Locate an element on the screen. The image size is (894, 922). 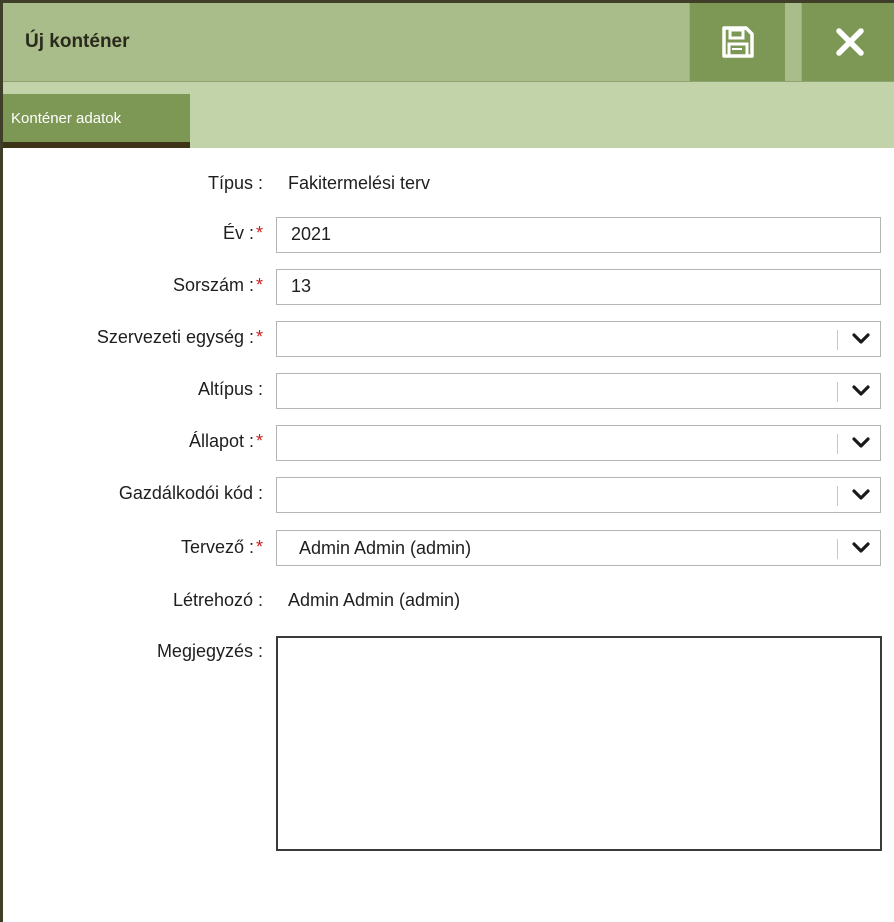
close-icon is located at coordinates (849, 42).